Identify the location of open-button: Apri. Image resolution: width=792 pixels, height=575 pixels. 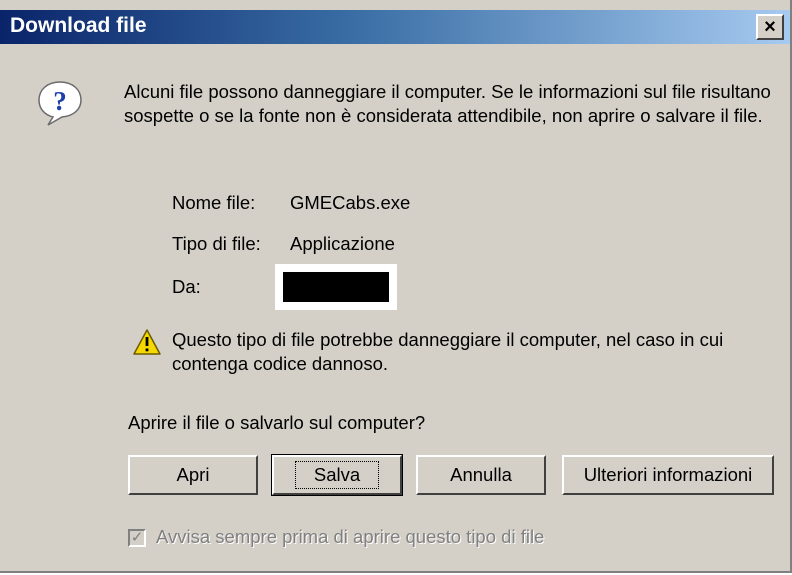
(193, 475).